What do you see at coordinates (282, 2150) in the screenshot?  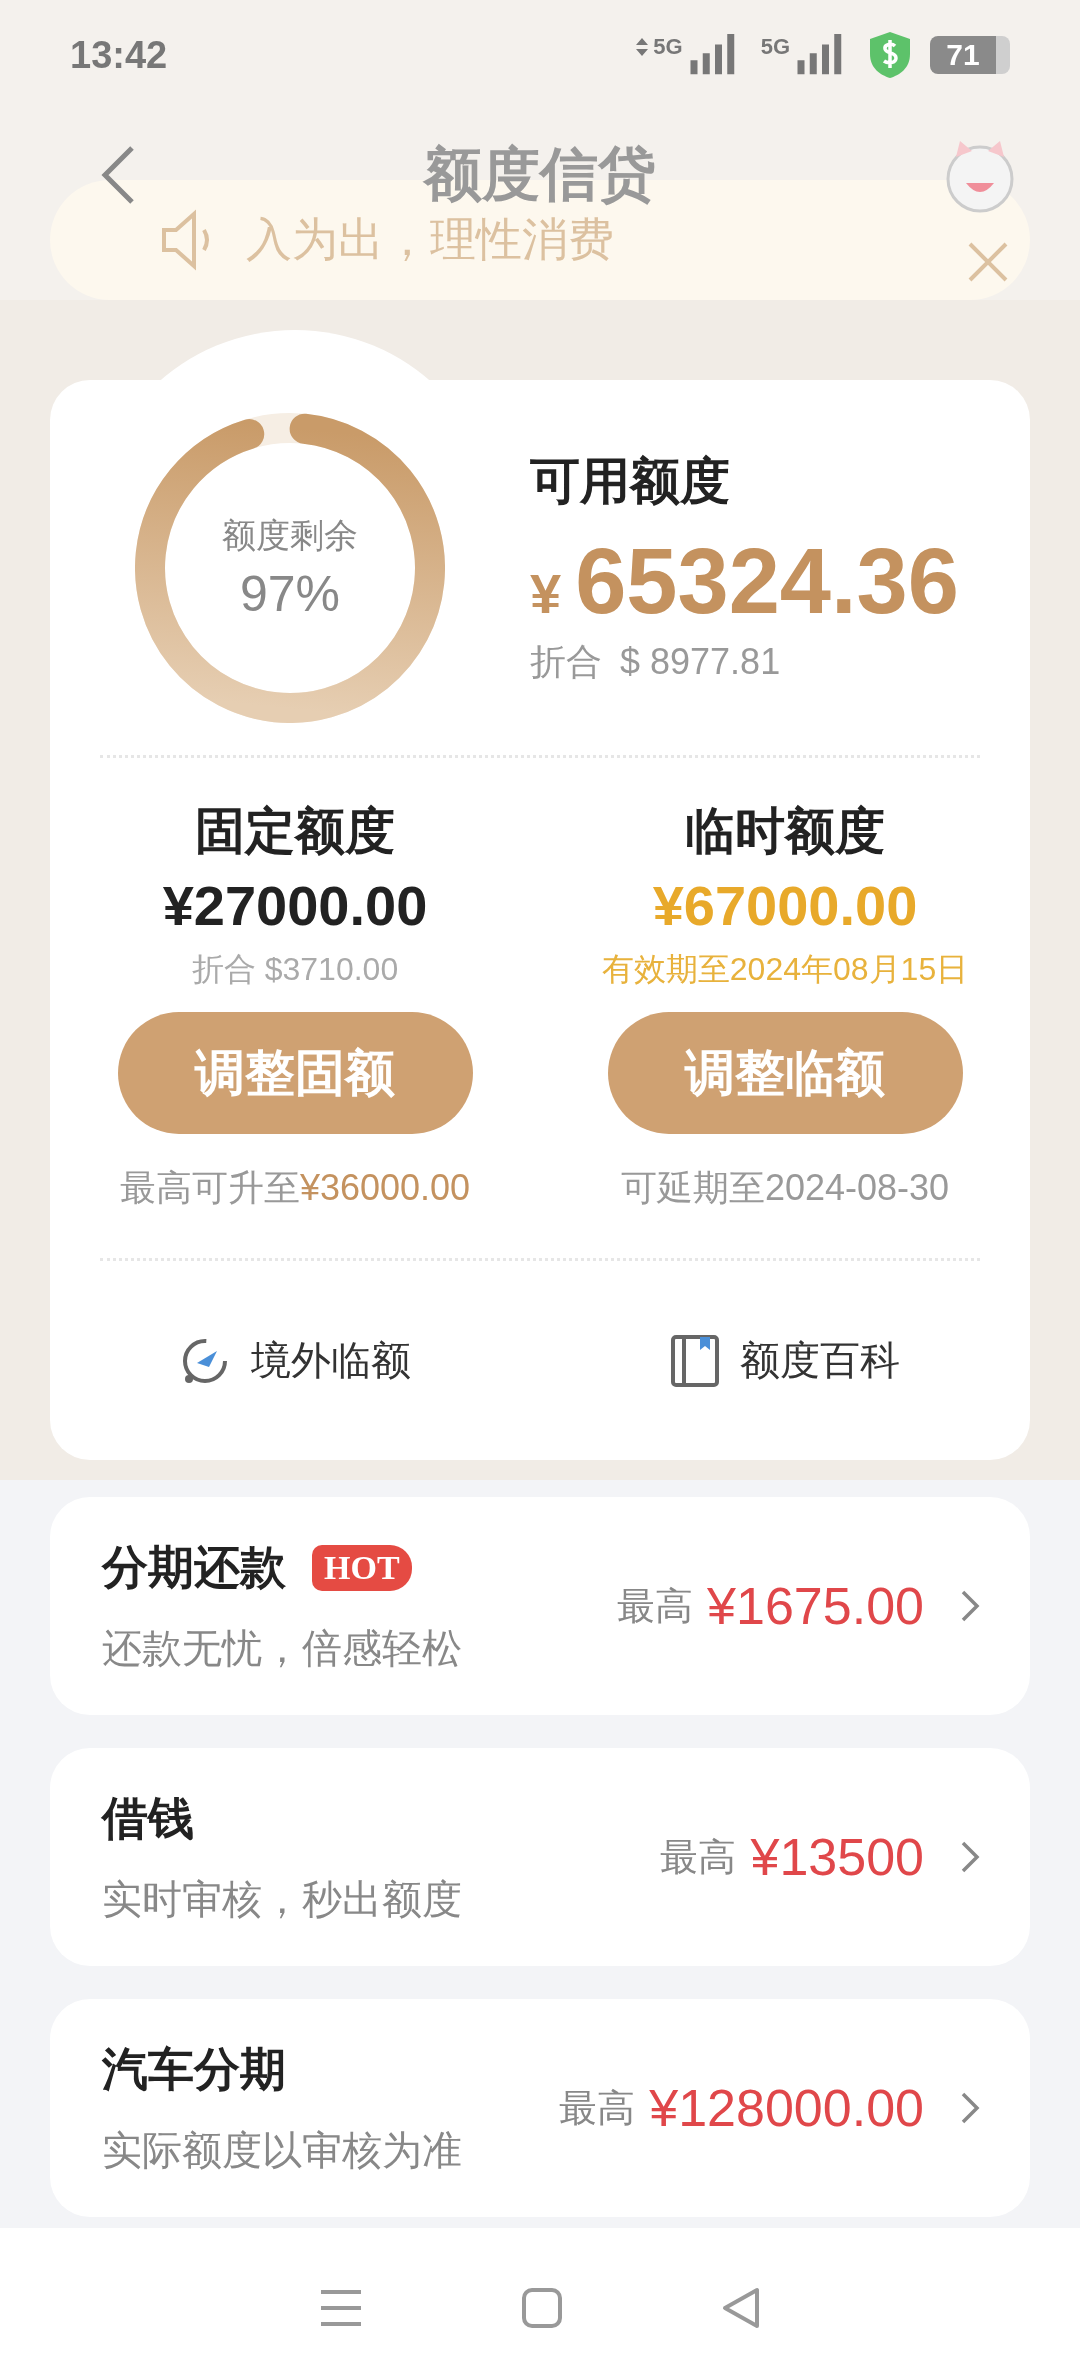 I see `product-subtitle: 实际额度以审核为准` at bounding box center [282, 2150].